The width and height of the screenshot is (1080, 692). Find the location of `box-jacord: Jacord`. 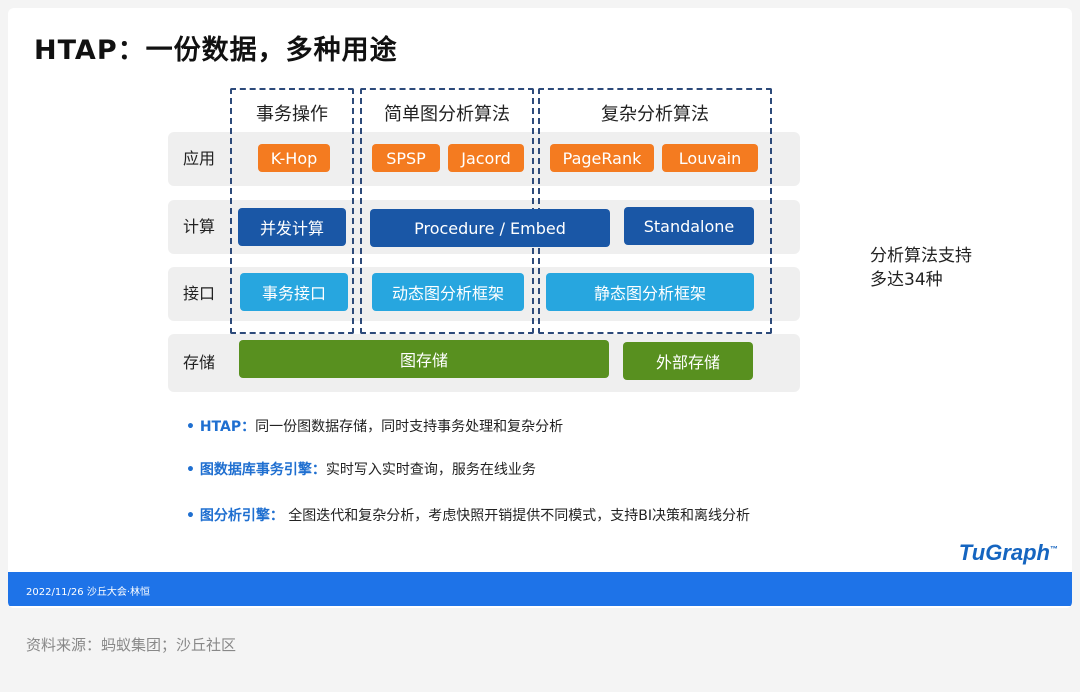

box-jacord: Jacord is located at coordinates (486, 158).